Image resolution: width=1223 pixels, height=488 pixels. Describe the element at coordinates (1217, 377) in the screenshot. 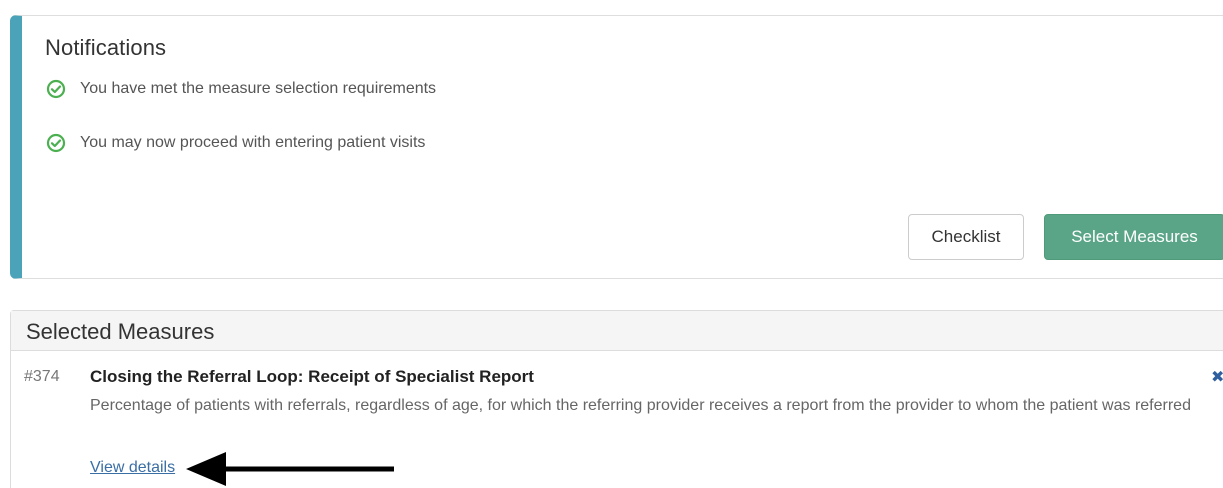

I see `close-icon: ✖` at that location.